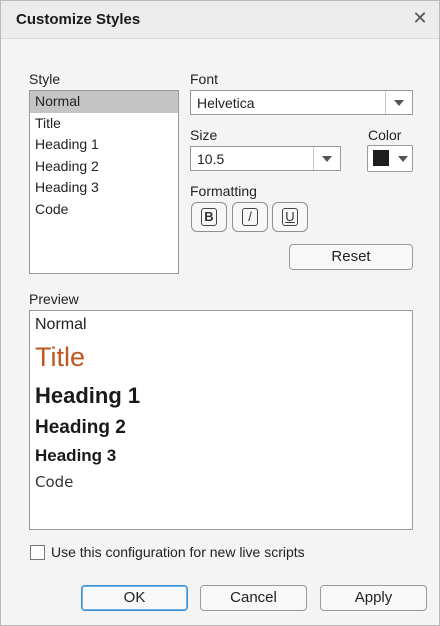 The height and width of the screenshot is (626, 440). Describe the element at coordinates (78, 19) in the screenshot. I see `dialog-title: Customize Styles` at that location.